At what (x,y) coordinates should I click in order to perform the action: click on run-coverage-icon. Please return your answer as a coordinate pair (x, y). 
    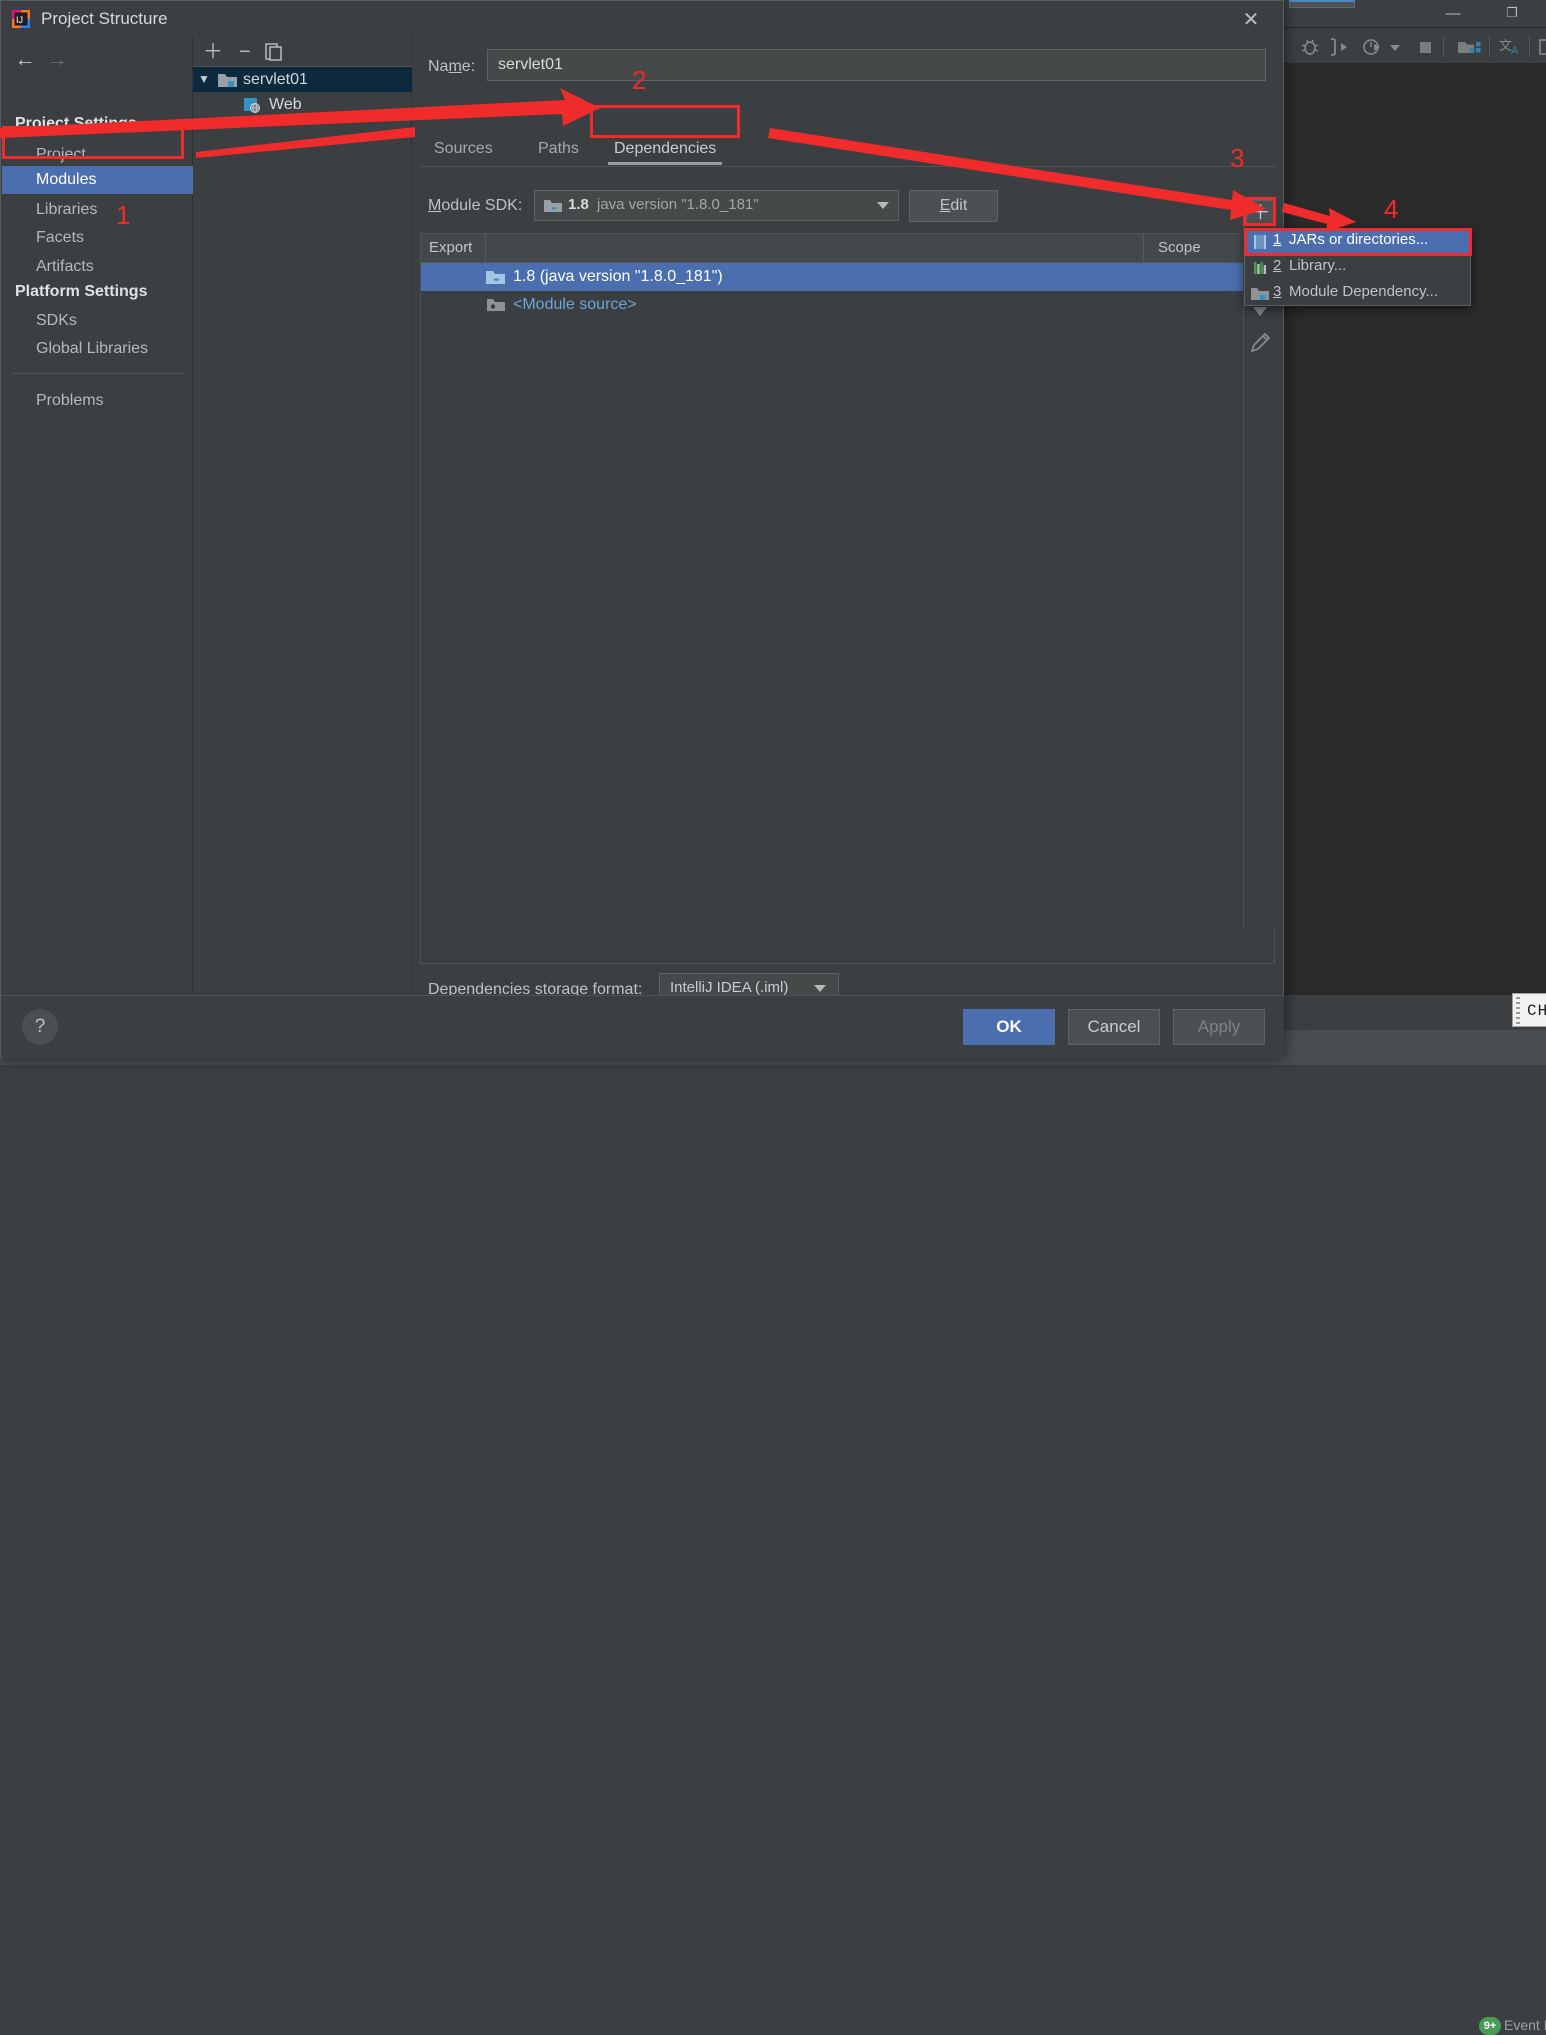
    Looking at the image, I should click on (1342, 47).